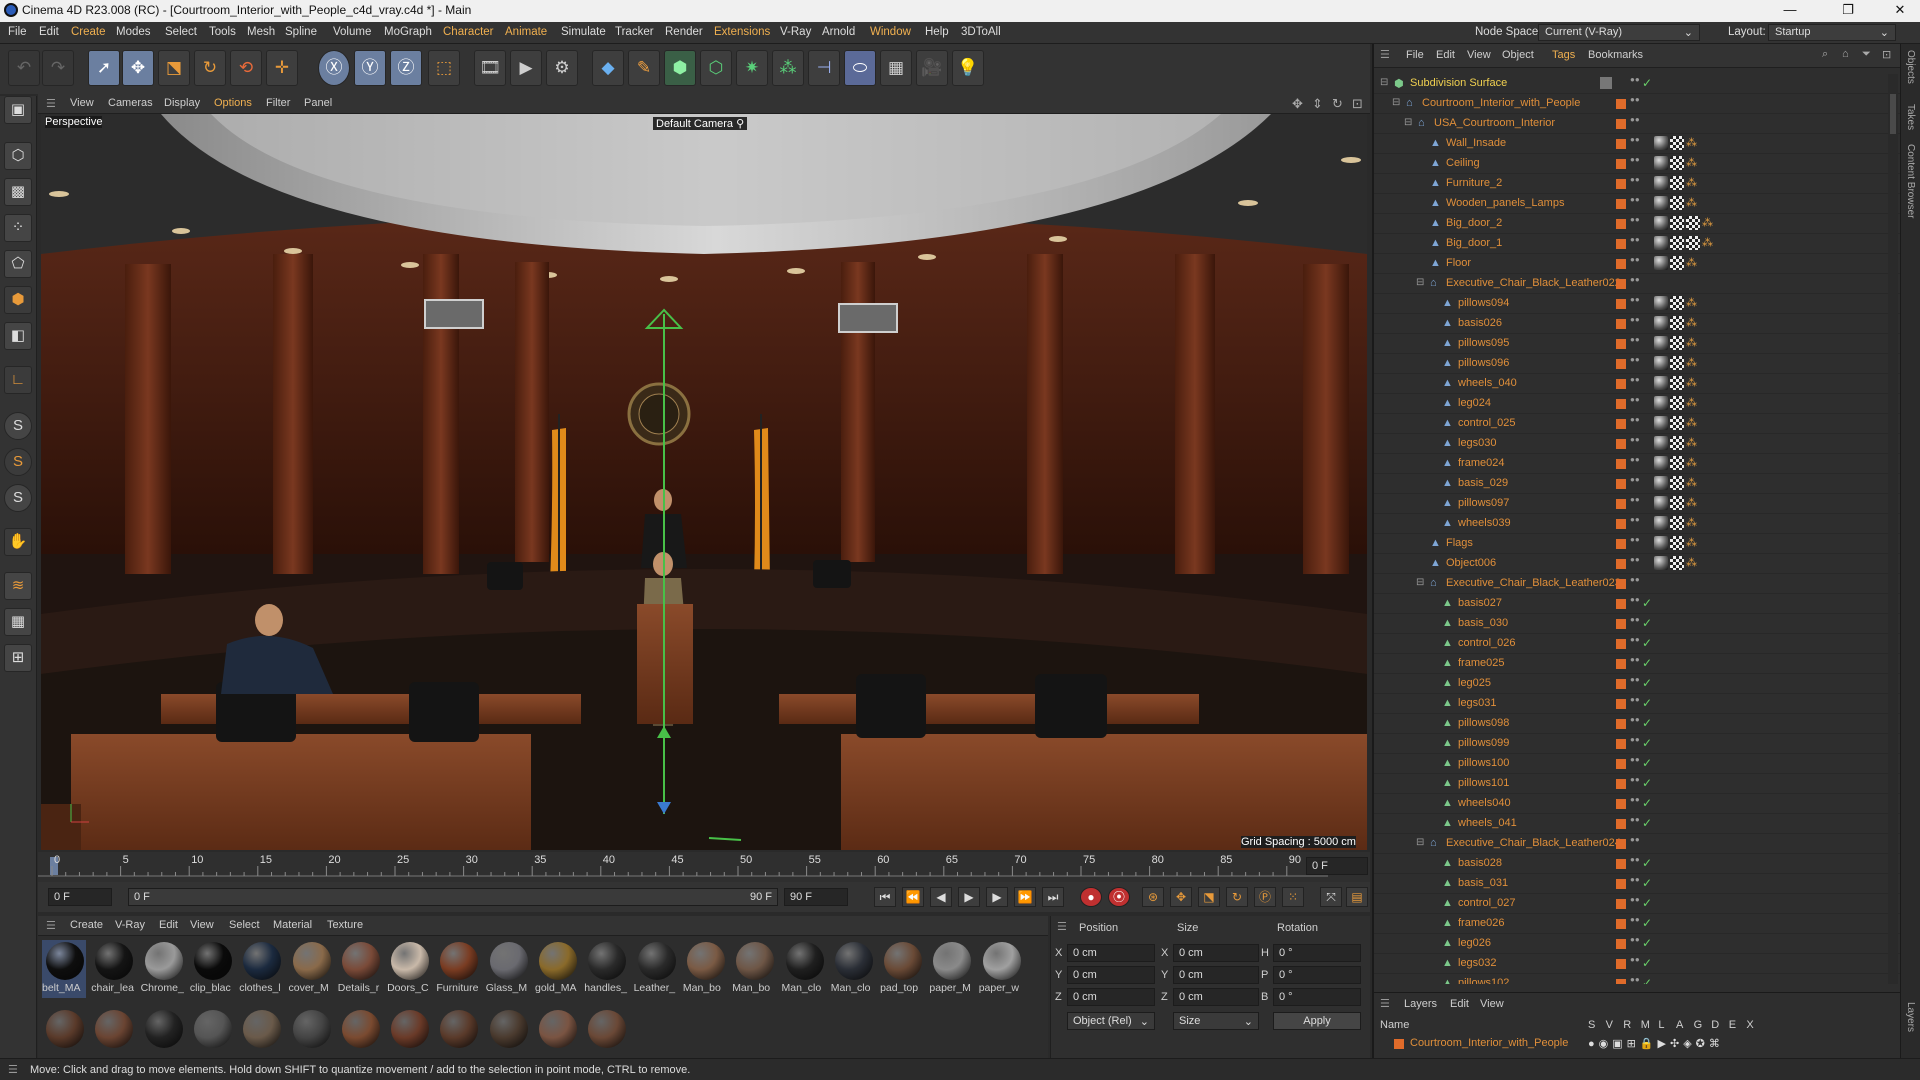  I want to click on object-row: ▲ pillows094 ●● ⁂, so click(1638, 304).